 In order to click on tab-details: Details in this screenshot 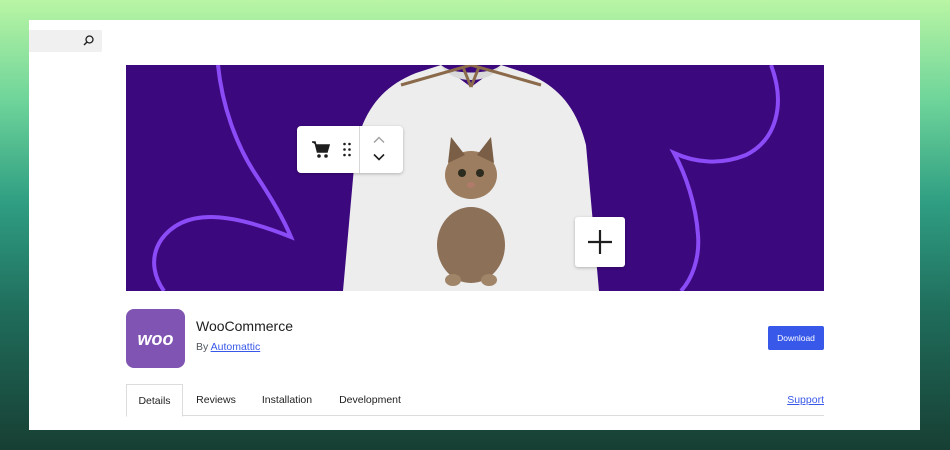, I will do `click(154, 400)`.